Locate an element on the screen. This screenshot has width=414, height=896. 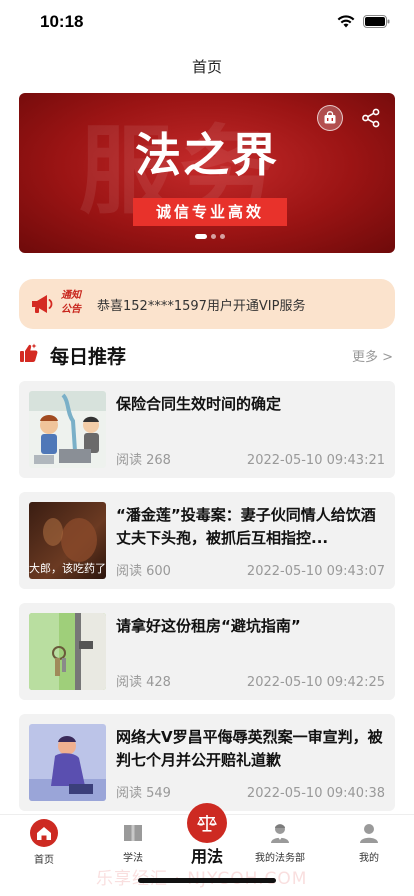
banner-slogan: 诚信专业高效 is located at coordinates (210, 212).